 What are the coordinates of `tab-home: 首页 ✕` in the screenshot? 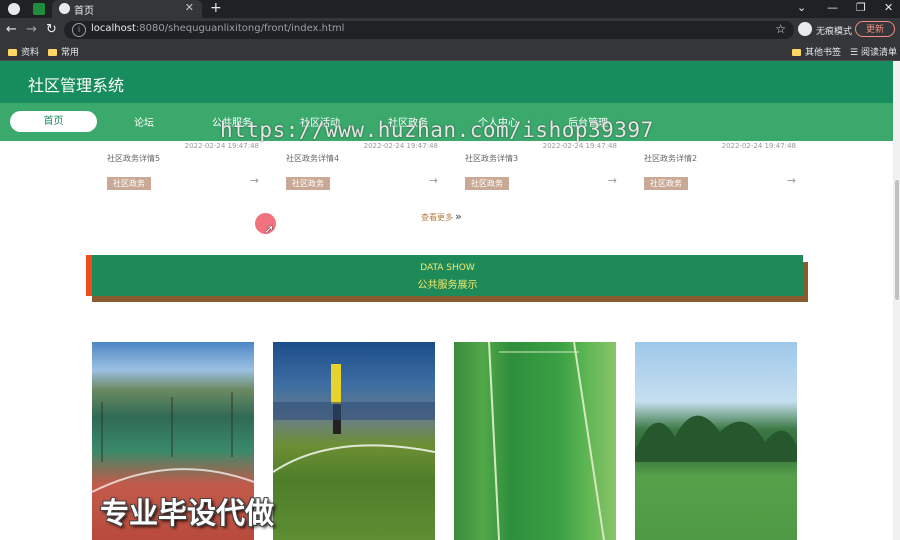 It's located at (127, 9).